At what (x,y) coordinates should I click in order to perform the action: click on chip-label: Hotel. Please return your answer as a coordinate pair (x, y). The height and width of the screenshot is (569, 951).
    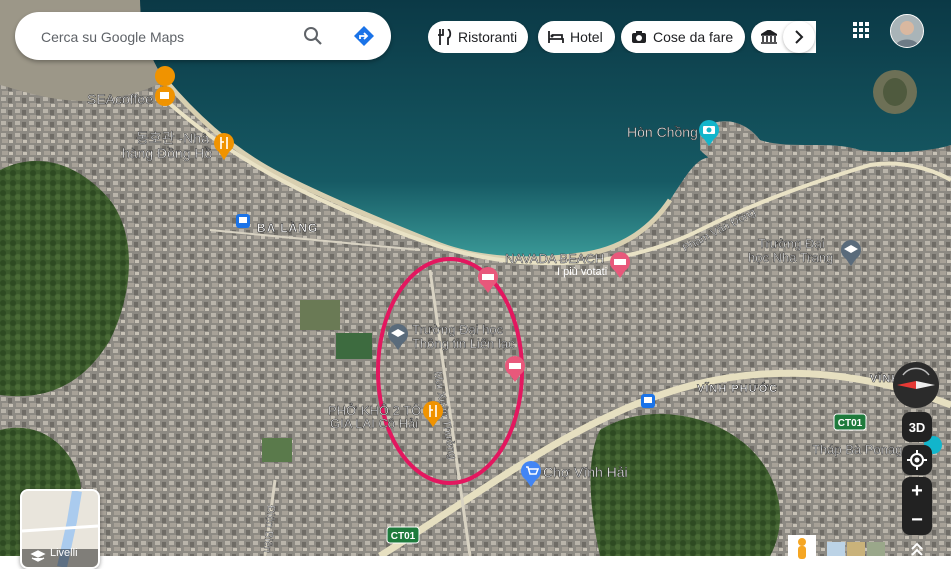
    Looking at the image, I should click on (586, 37).